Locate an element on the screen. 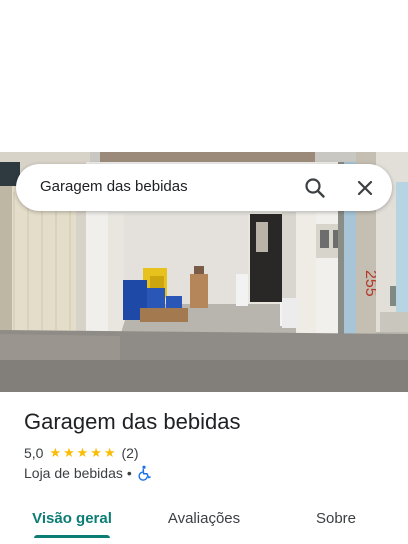 The width and height of the screenshot is (408, 544). tab-about: Sobre is located at coordinates (336, 518).